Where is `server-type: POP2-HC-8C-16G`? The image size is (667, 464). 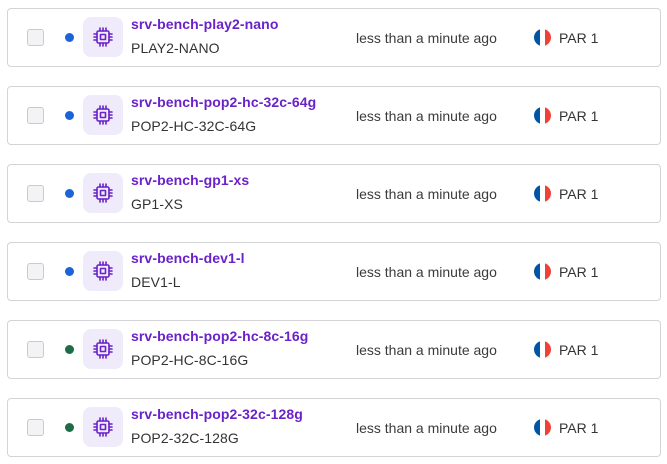
server-type: POP2-HC-8C-16G is located at coordinates (190, 360).